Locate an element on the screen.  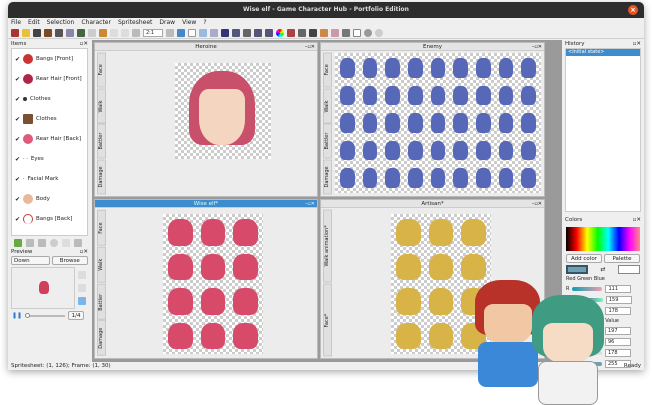
line-icon is located at coordinates (225, 32).